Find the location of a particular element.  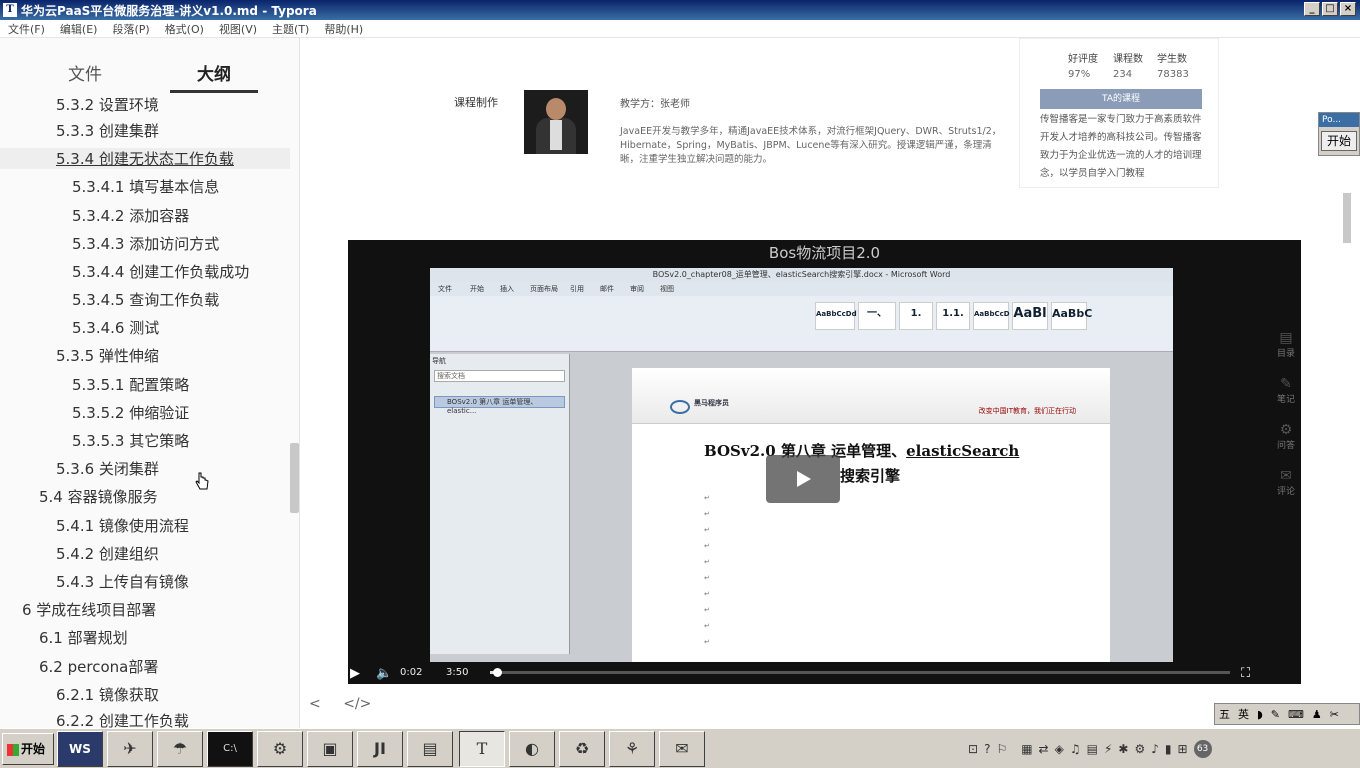

outline-item: 6.2 percona部署 is located at coordinates (98, 666).